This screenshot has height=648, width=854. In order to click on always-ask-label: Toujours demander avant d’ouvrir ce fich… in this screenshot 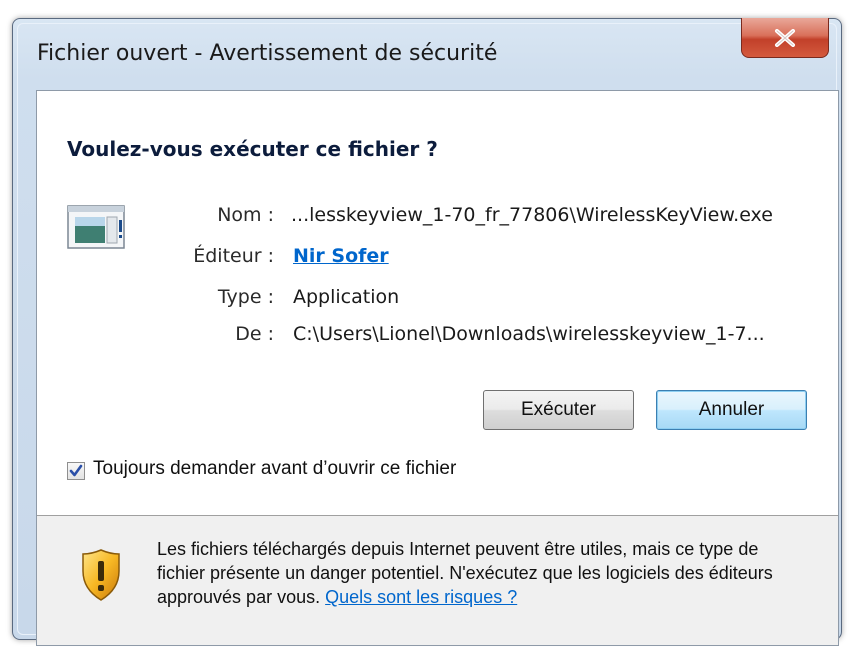, I will do `click(274, 469)`.